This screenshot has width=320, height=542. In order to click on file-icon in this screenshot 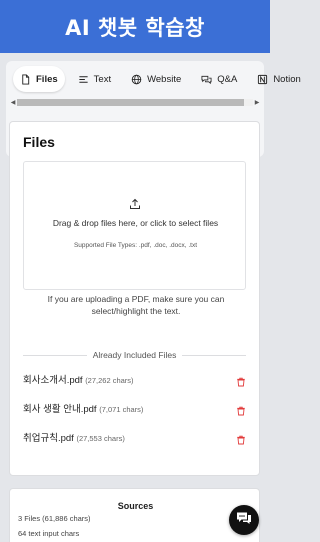, I will do `click(25, 79)`.